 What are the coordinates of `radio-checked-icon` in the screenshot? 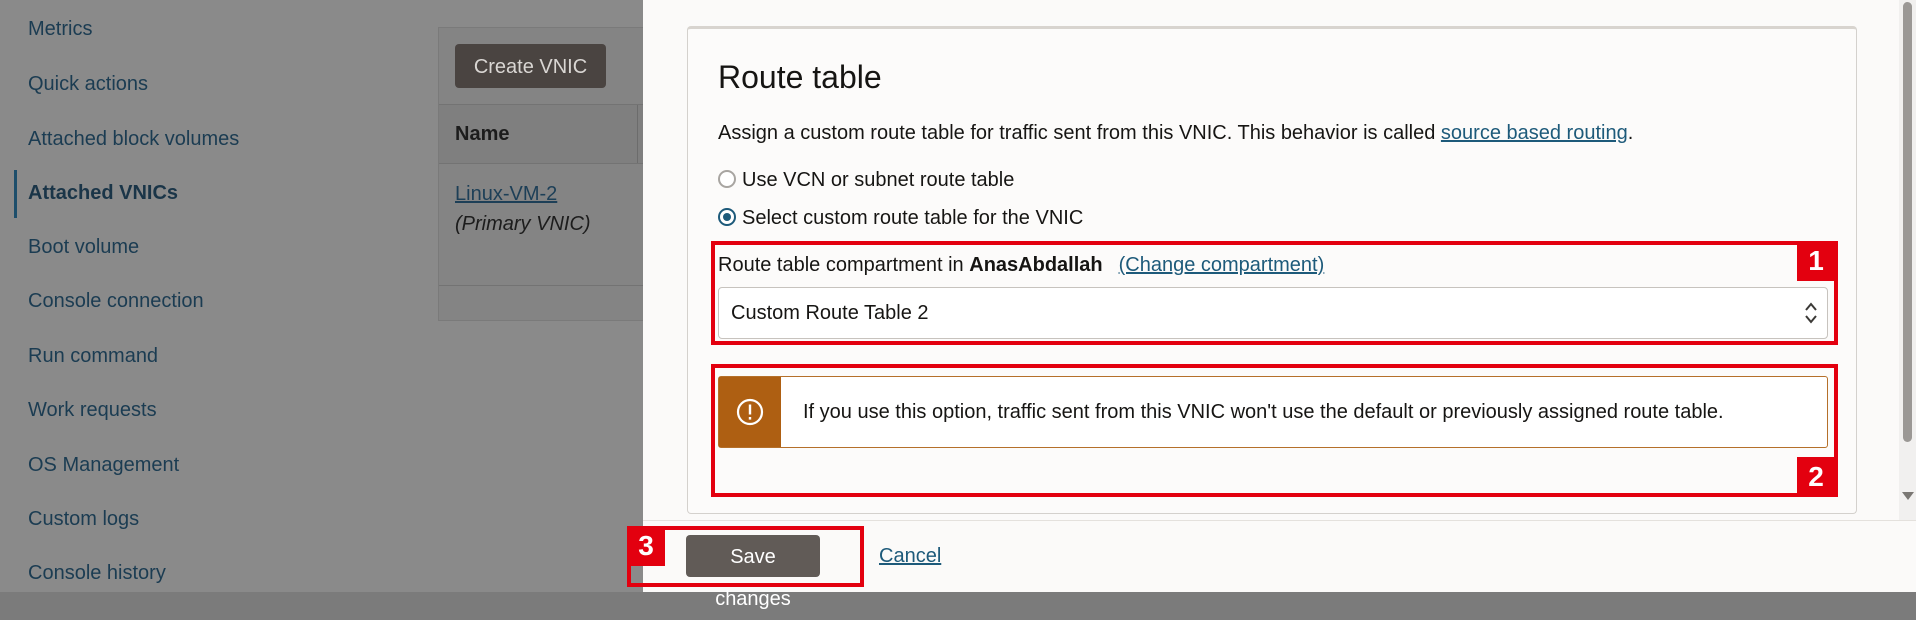 It's located at (727, 216).